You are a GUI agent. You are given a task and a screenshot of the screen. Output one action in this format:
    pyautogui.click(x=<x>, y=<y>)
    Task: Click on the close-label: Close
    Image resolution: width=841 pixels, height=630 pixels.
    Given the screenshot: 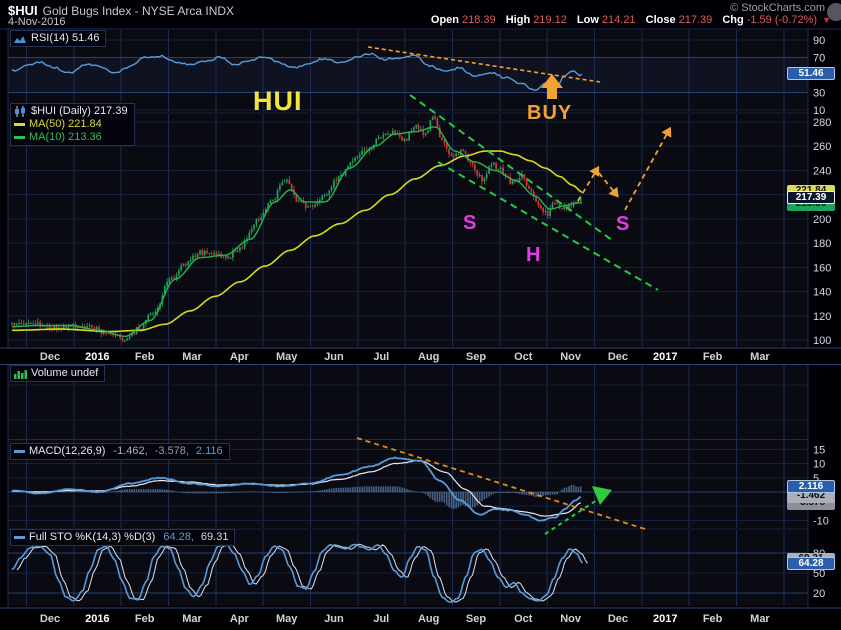 What is the action you would take?
    pyautogui.click(x=660, y=20)
    